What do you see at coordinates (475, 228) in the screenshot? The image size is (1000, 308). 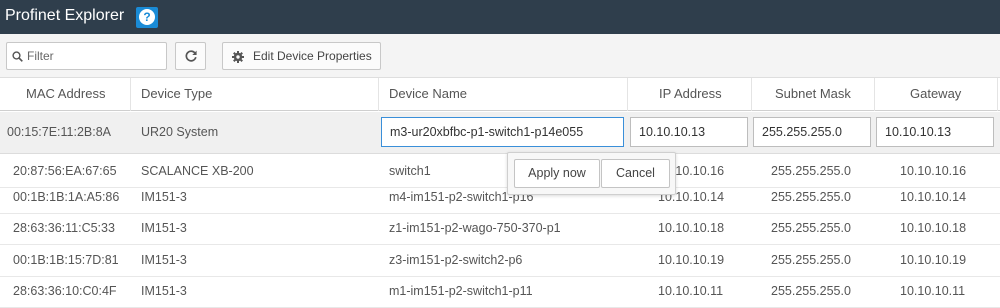 I see `cell-device-name: z1-im151-p2-wago-750-370-p1` at bounding box center [475, 228].